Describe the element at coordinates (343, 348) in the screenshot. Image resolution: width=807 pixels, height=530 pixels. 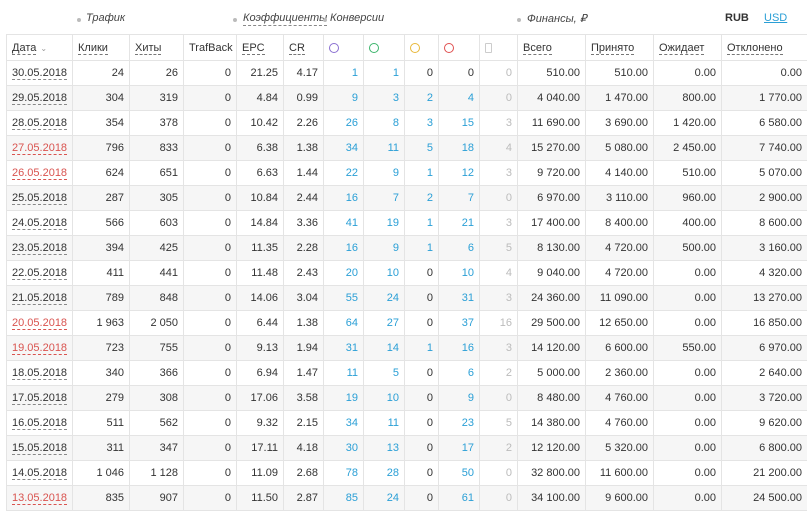
I see `cell-c1: 31` at that location.